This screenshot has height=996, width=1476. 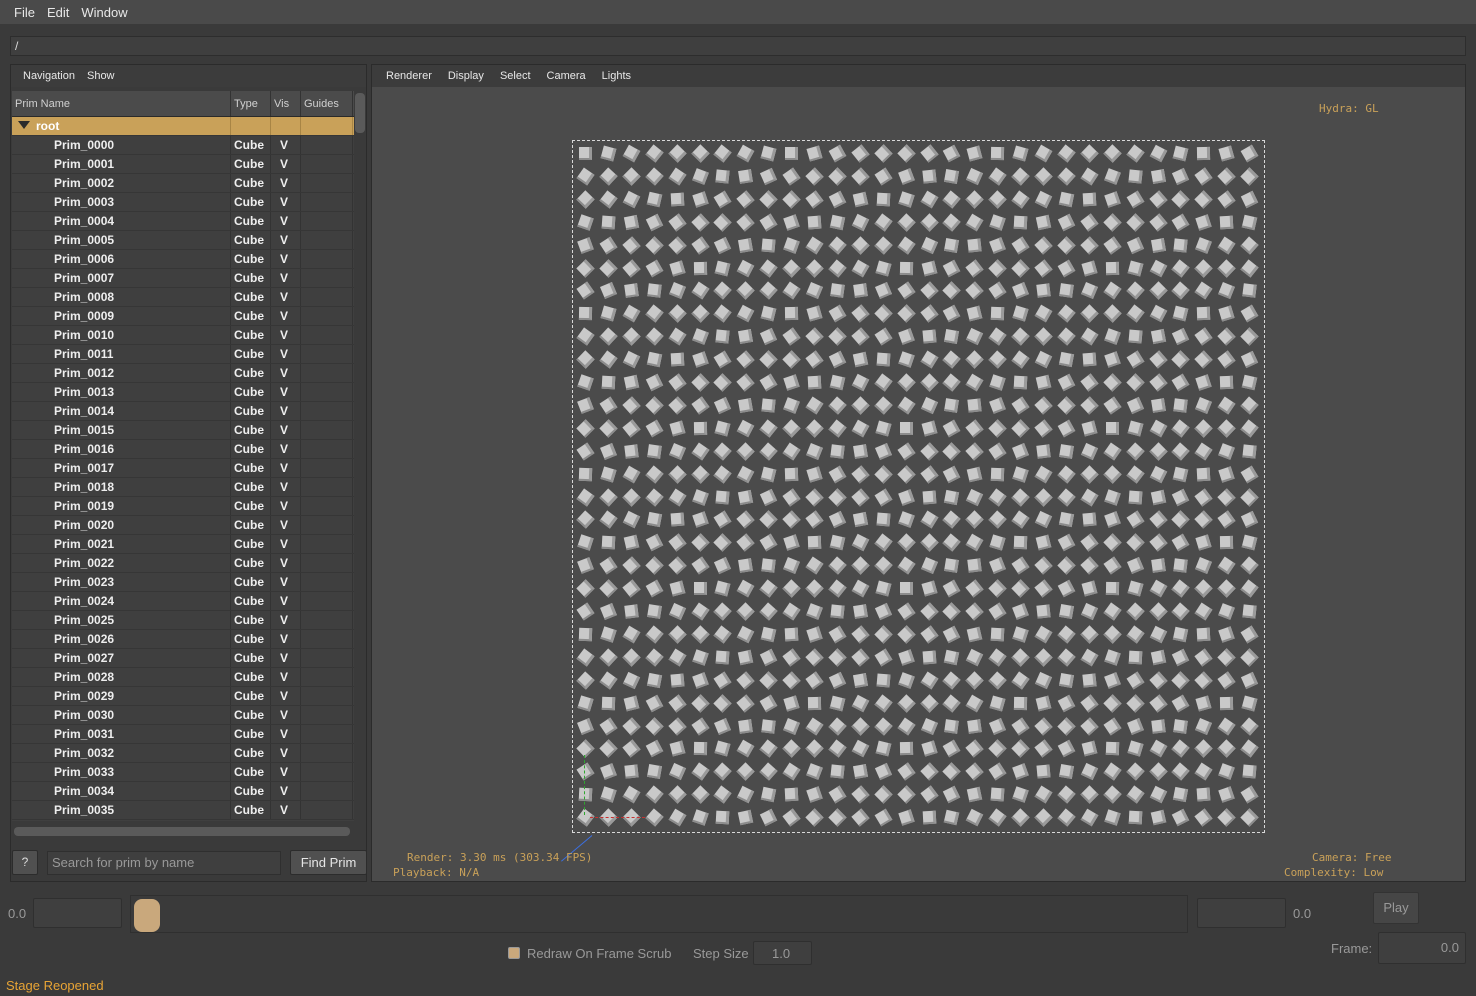 What do you see at coordinates (164, 863) in the screenshot?
I see `prim-search-input: Search for prim by name` at bounding box center [164, 863].